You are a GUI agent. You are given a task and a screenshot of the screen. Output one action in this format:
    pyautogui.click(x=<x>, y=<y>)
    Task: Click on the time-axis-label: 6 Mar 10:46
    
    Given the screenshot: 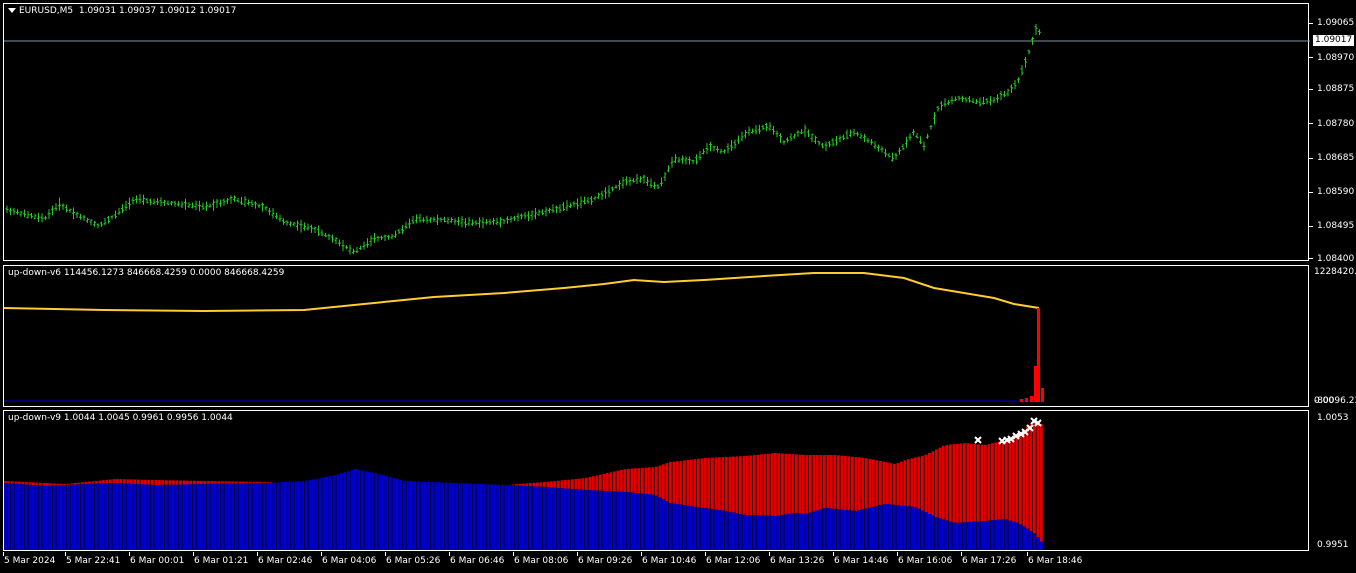 What is the action you would take?
    pyautogui.click(x=669, y=561)
    